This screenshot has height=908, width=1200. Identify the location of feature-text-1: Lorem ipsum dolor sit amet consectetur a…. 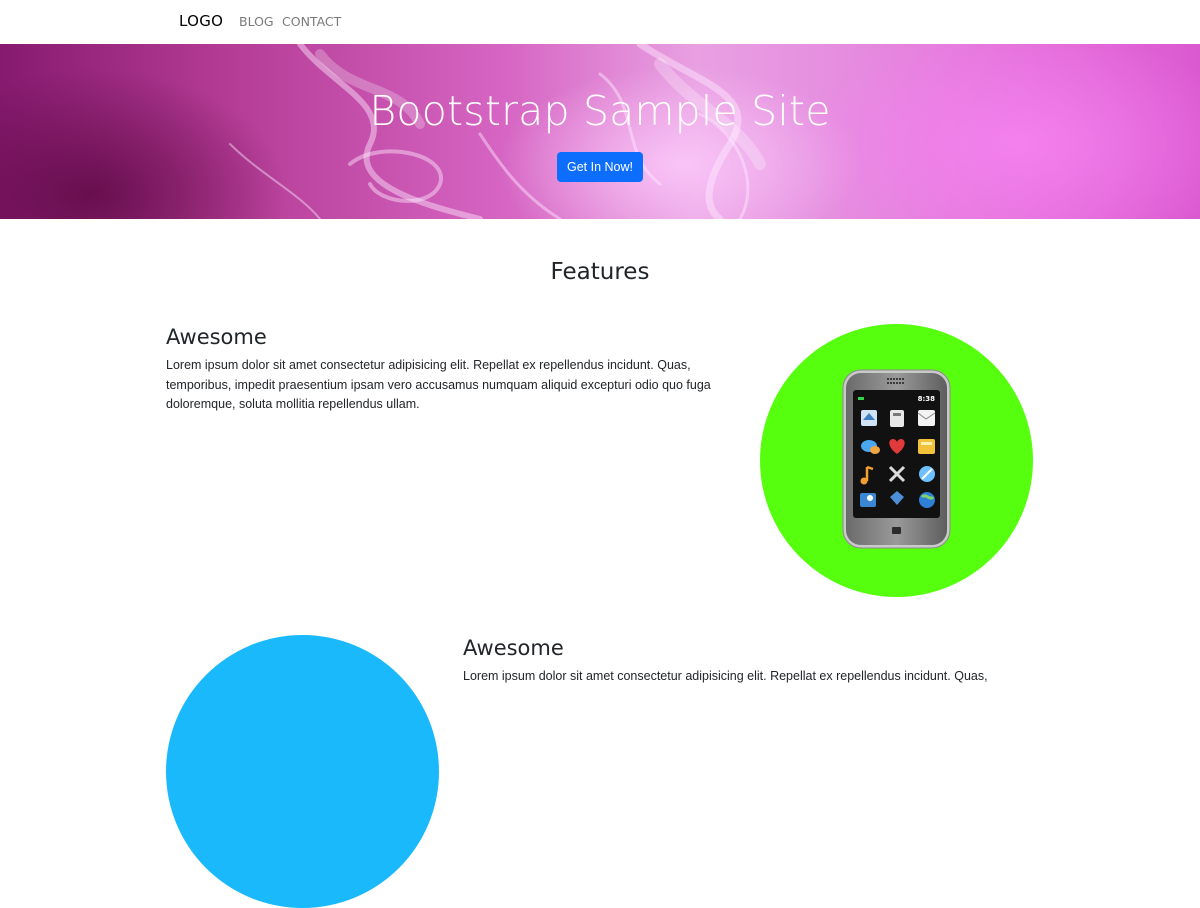
(438, 384).